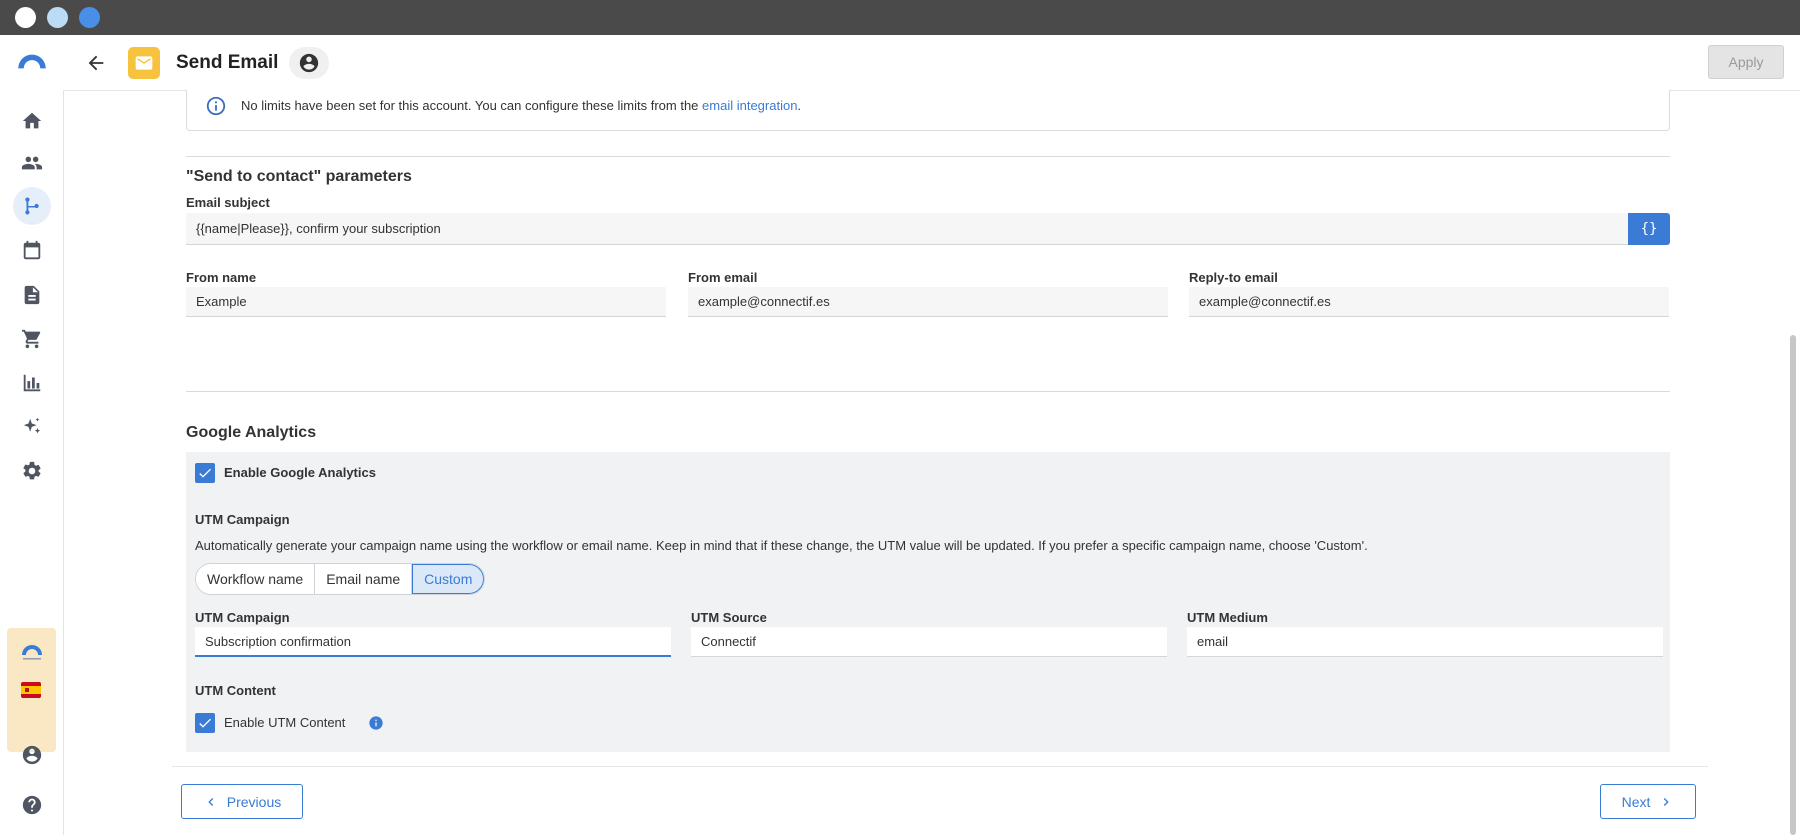 The height and width of the screenshot is (835, 1800). Describe the element at coordinates (749, 105) in the screenshot. I see `email-integration-link: email integration` at that location.